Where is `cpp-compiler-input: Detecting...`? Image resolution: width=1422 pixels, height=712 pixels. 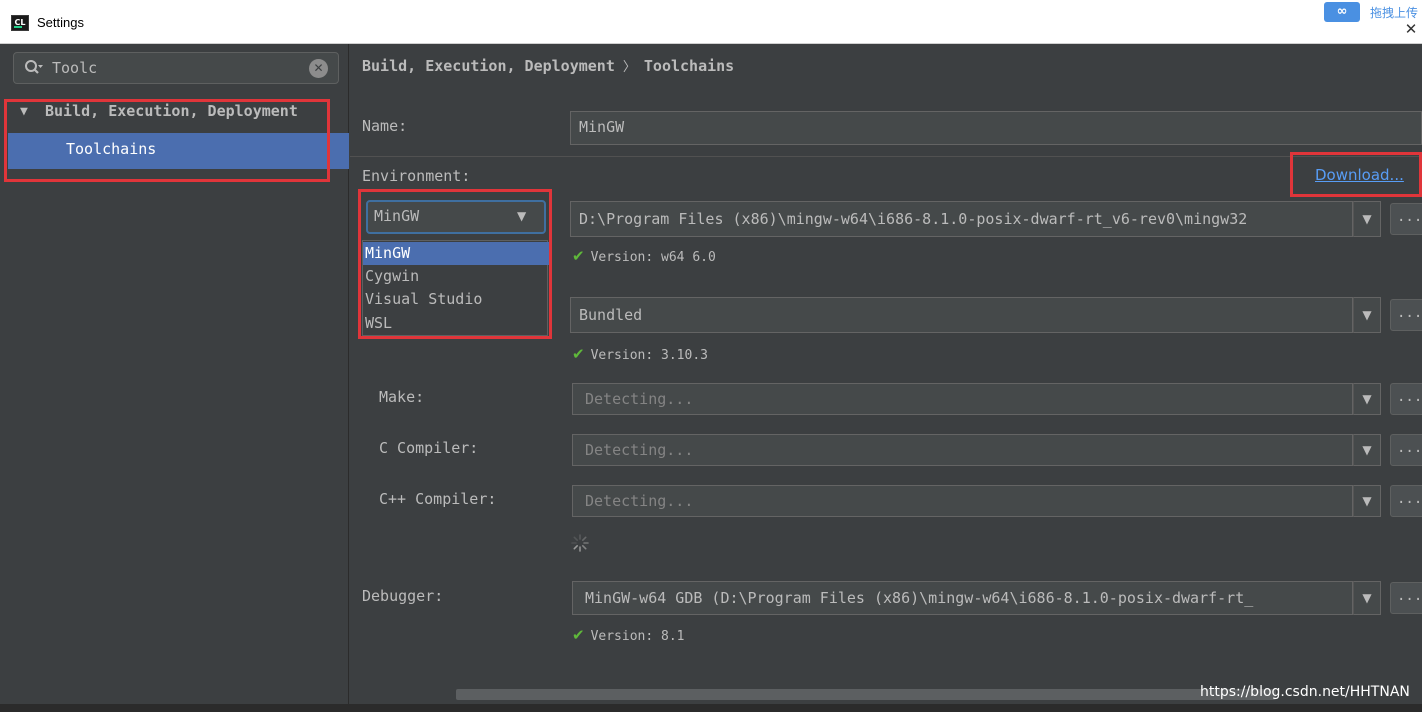
cpp-compiler-input: Detecting... is located at coordinates (962, 501).